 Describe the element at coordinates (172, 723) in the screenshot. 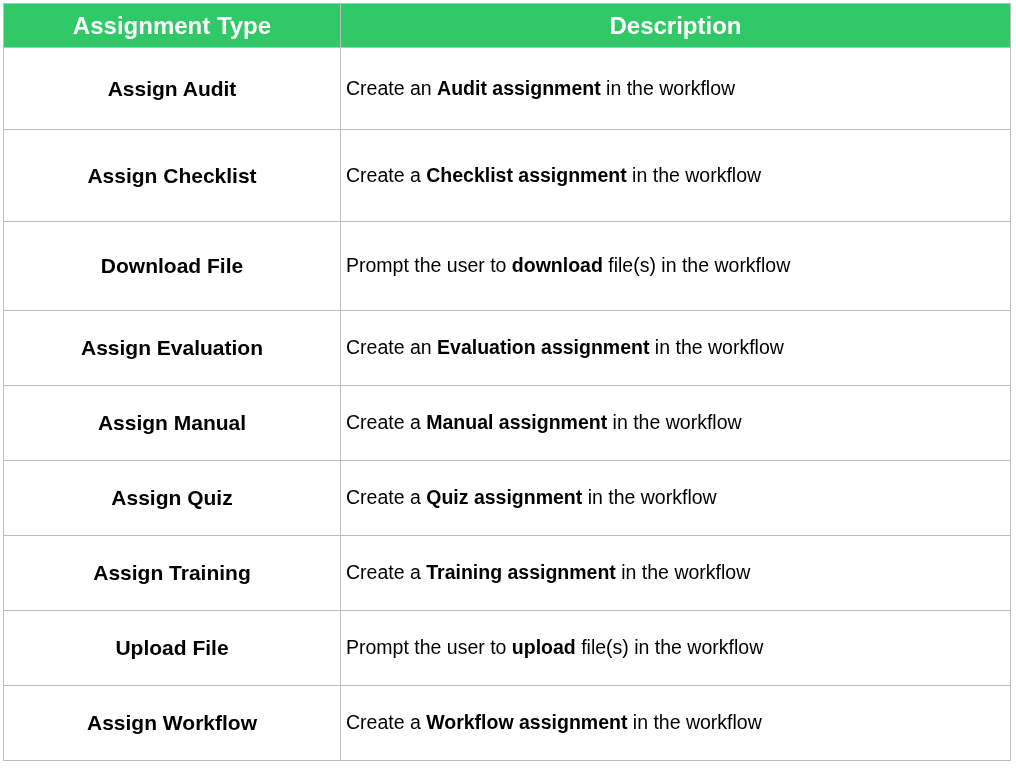

I see `table-cell: Assign Workflow` at that location.